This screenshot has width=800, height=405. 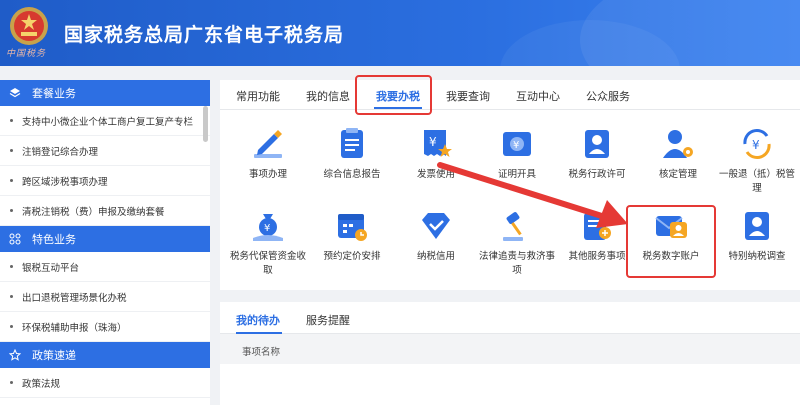 What do you see at coordinates (105, 151) in the screenshot?
I see `sidebar-item: 注销登记综合办理` at bounding box center [105, 151].